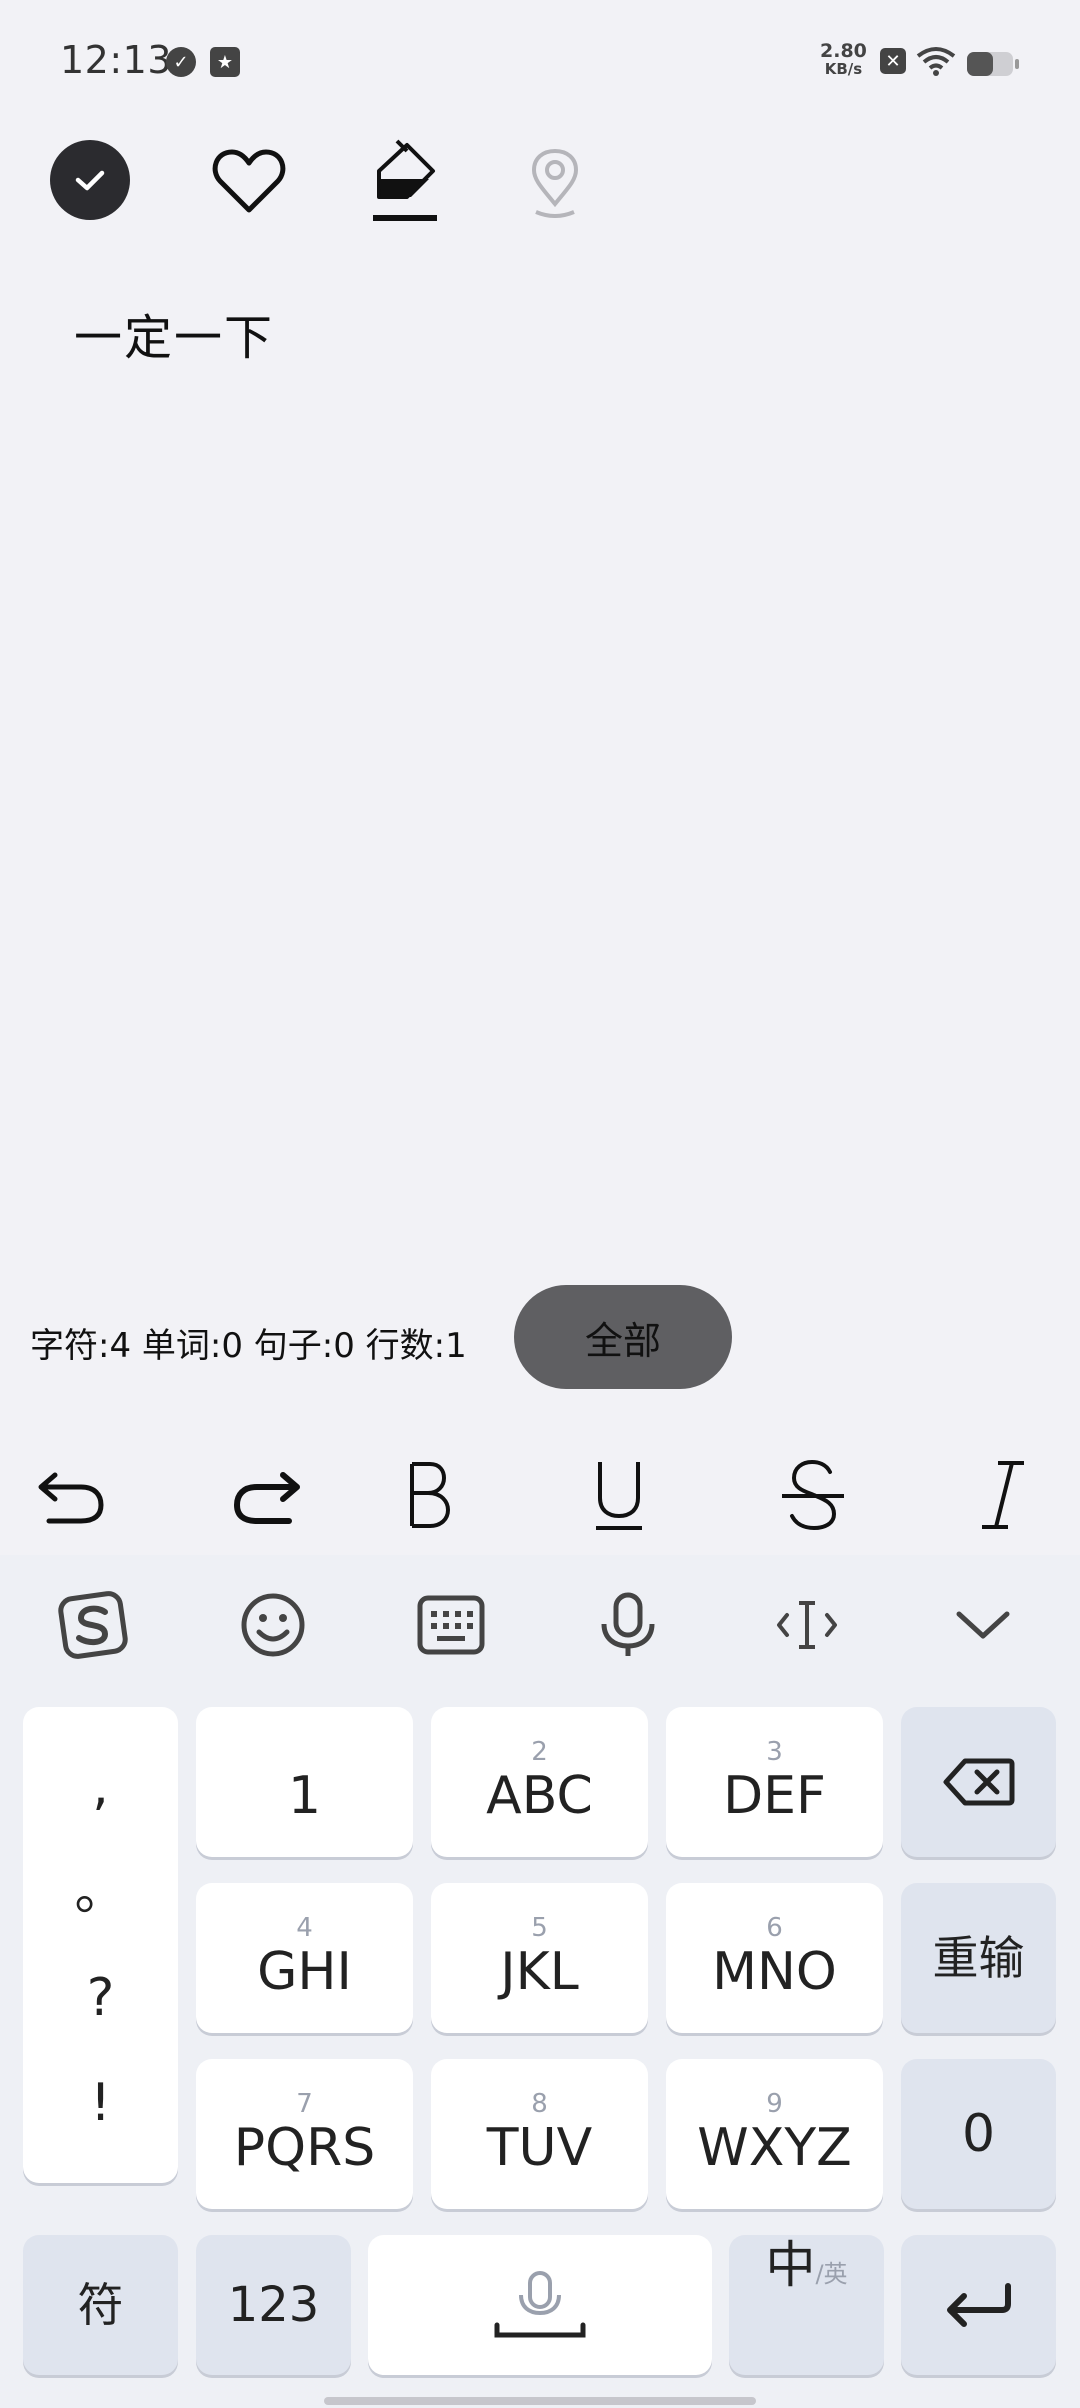 This screenshot has width=1080, height=2408. I want to click on format-toolbar, so click(540, 1495).